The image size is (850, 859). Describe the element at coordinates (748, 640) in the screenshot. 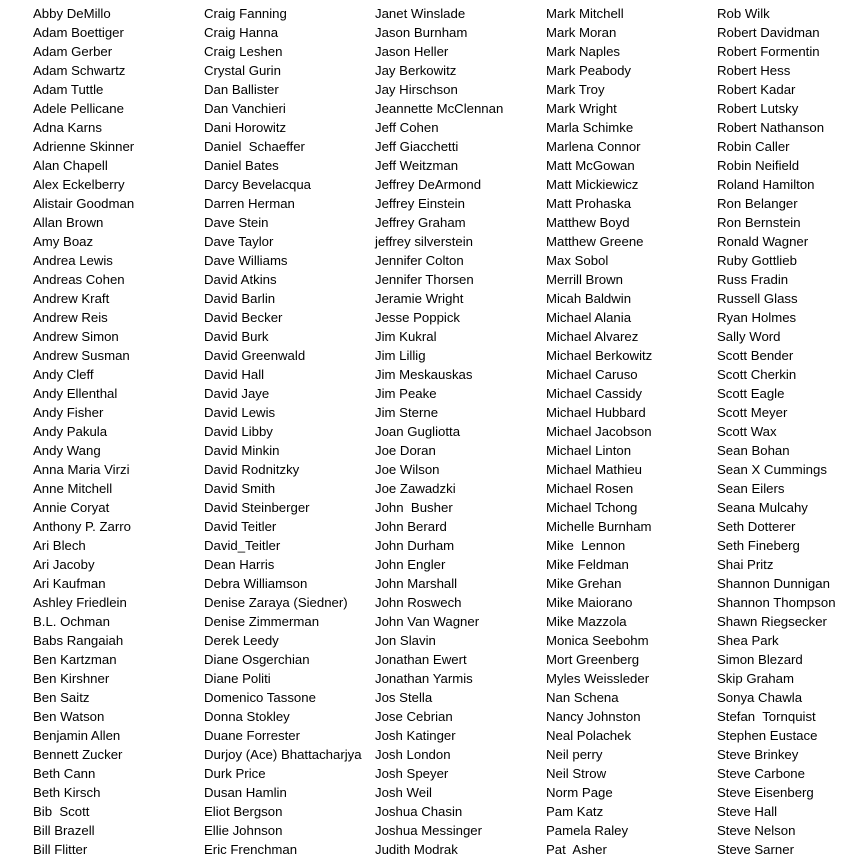

I see `name-entry: Shea Park` at that location.